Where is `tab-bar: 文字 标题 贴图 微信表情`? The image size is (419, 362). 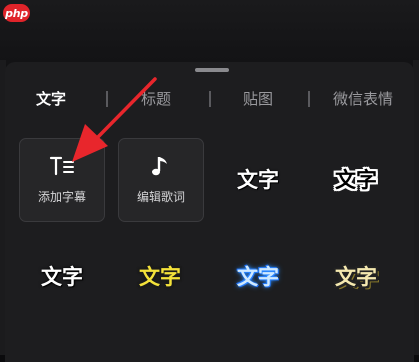
tab-bar: 文字 标题 贴图 微信表情 is located at coordinates (209, 99).